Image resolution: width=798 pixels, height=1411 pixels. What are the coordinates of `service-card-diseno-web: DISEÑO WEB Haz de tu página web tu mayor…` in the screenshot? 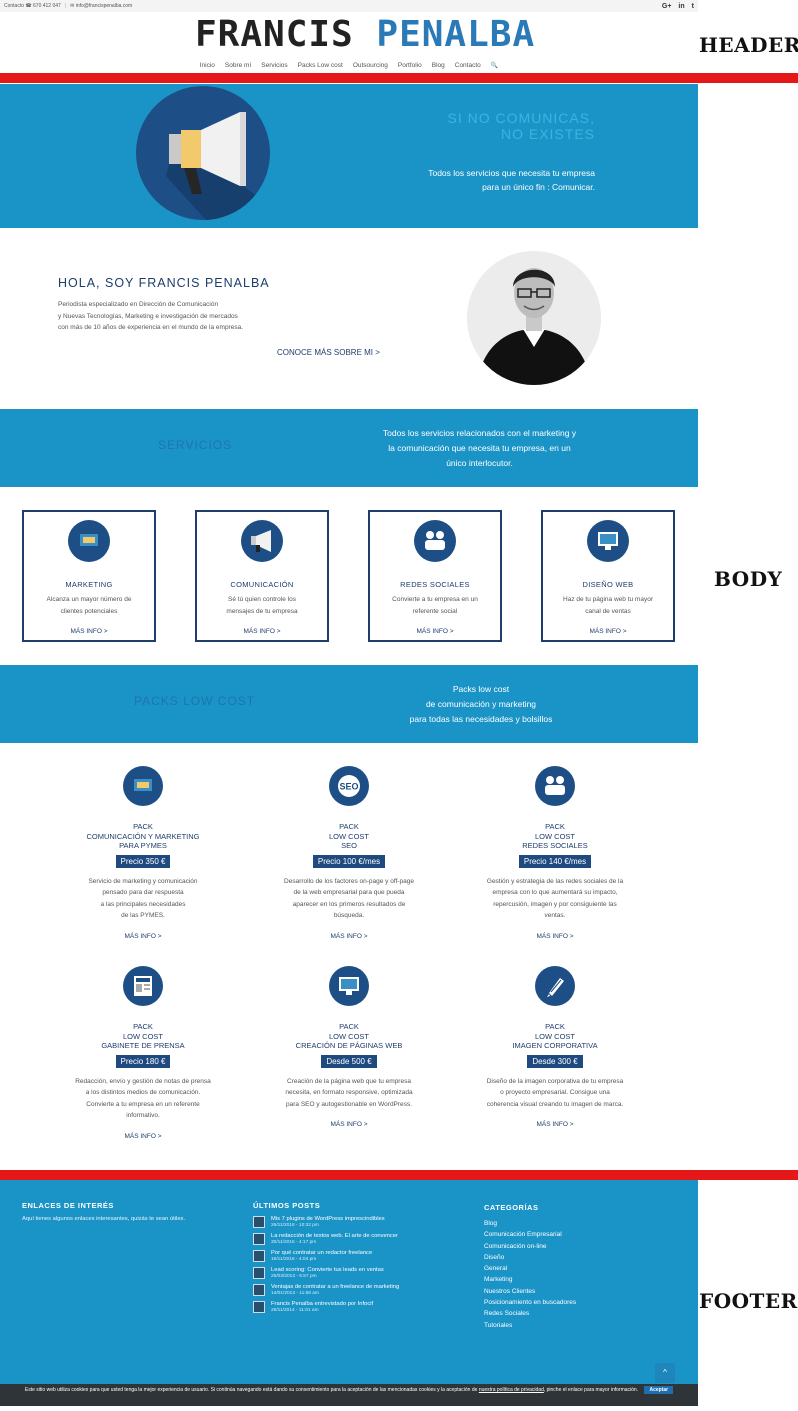 It's located at (608, 576).